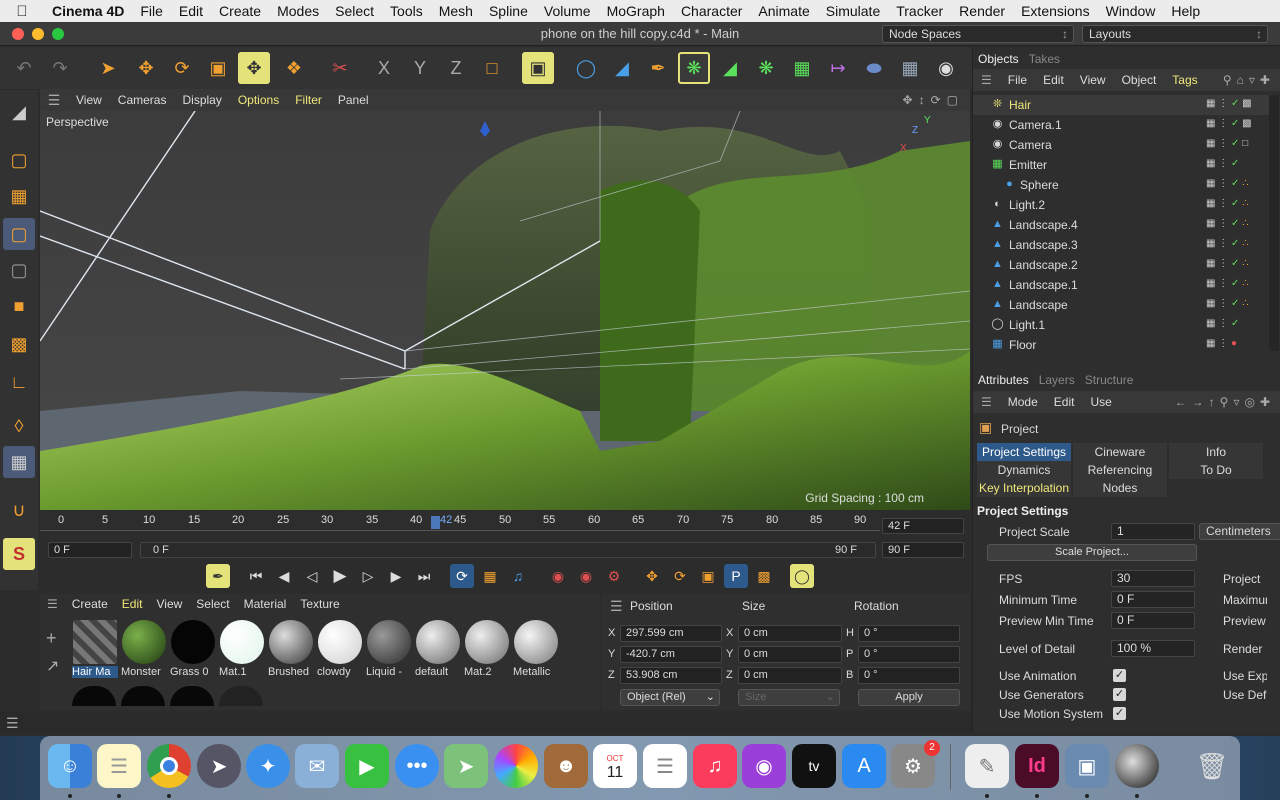 The width and height of the screenshot is (1280, 800). What do you see at coordinates (658, 68) in the screenshot?
I see `pen-icon: ✒` at bounding box center [658, 68].